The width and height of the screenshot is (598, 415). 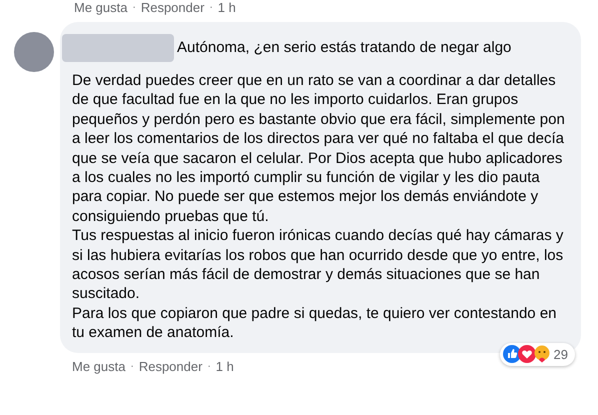 What do you see at coordinates (511, 354) in the screenshot?
I see `thumbs-up-icon` at bounding box center [511, 354].